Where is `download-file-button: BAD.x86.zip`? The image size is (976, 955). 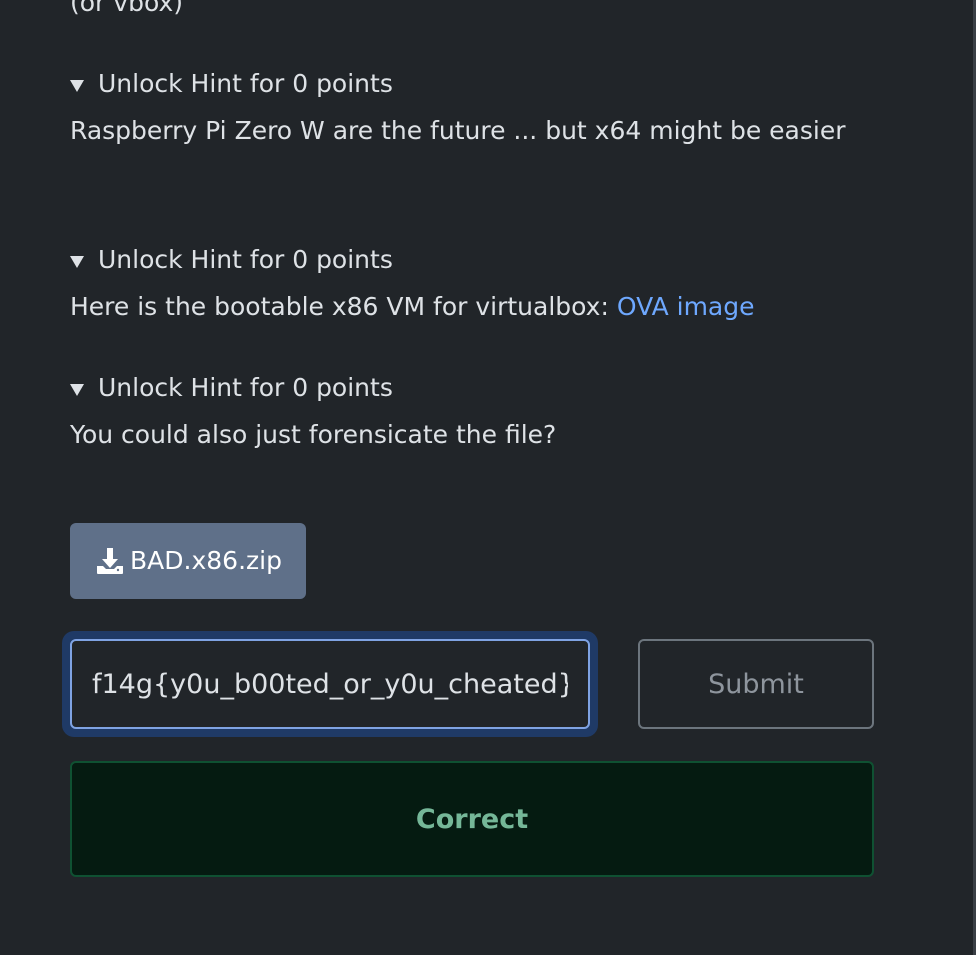
download-file-button: BAD.x86.zip is located at coordinates (188, 561).